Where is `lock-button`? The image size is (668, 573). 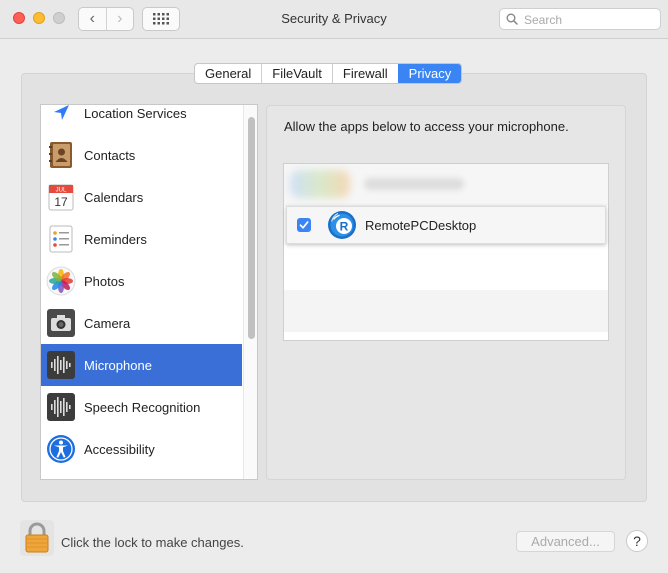 lock-button is located at coordinates (37, 538).